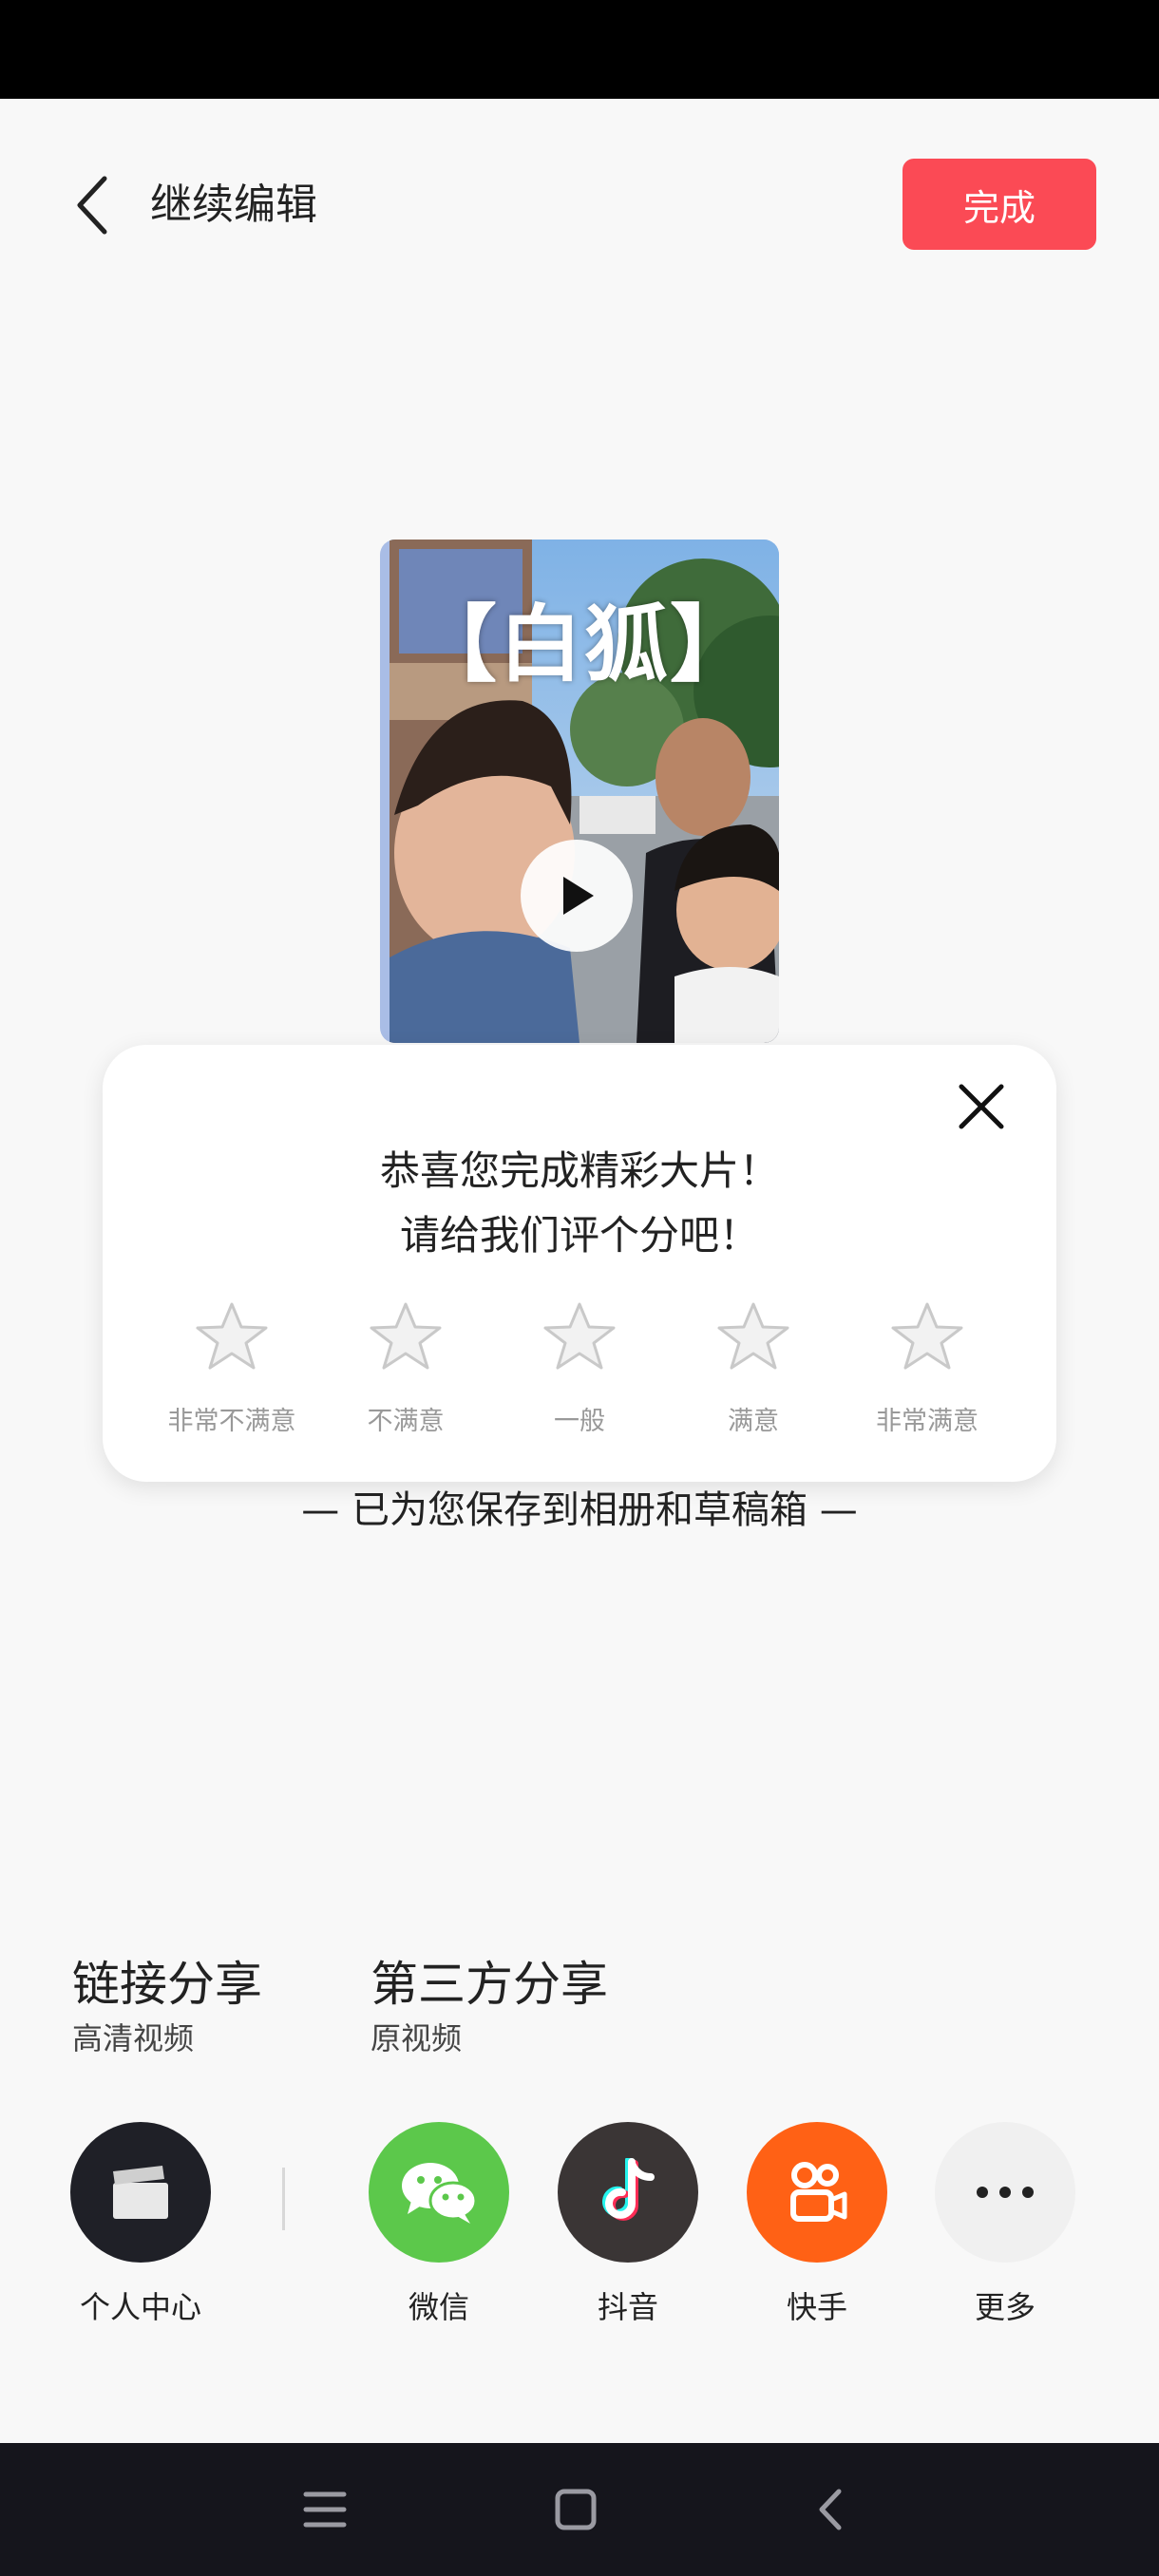  I want to click on home-icon, so click(576, 2509).